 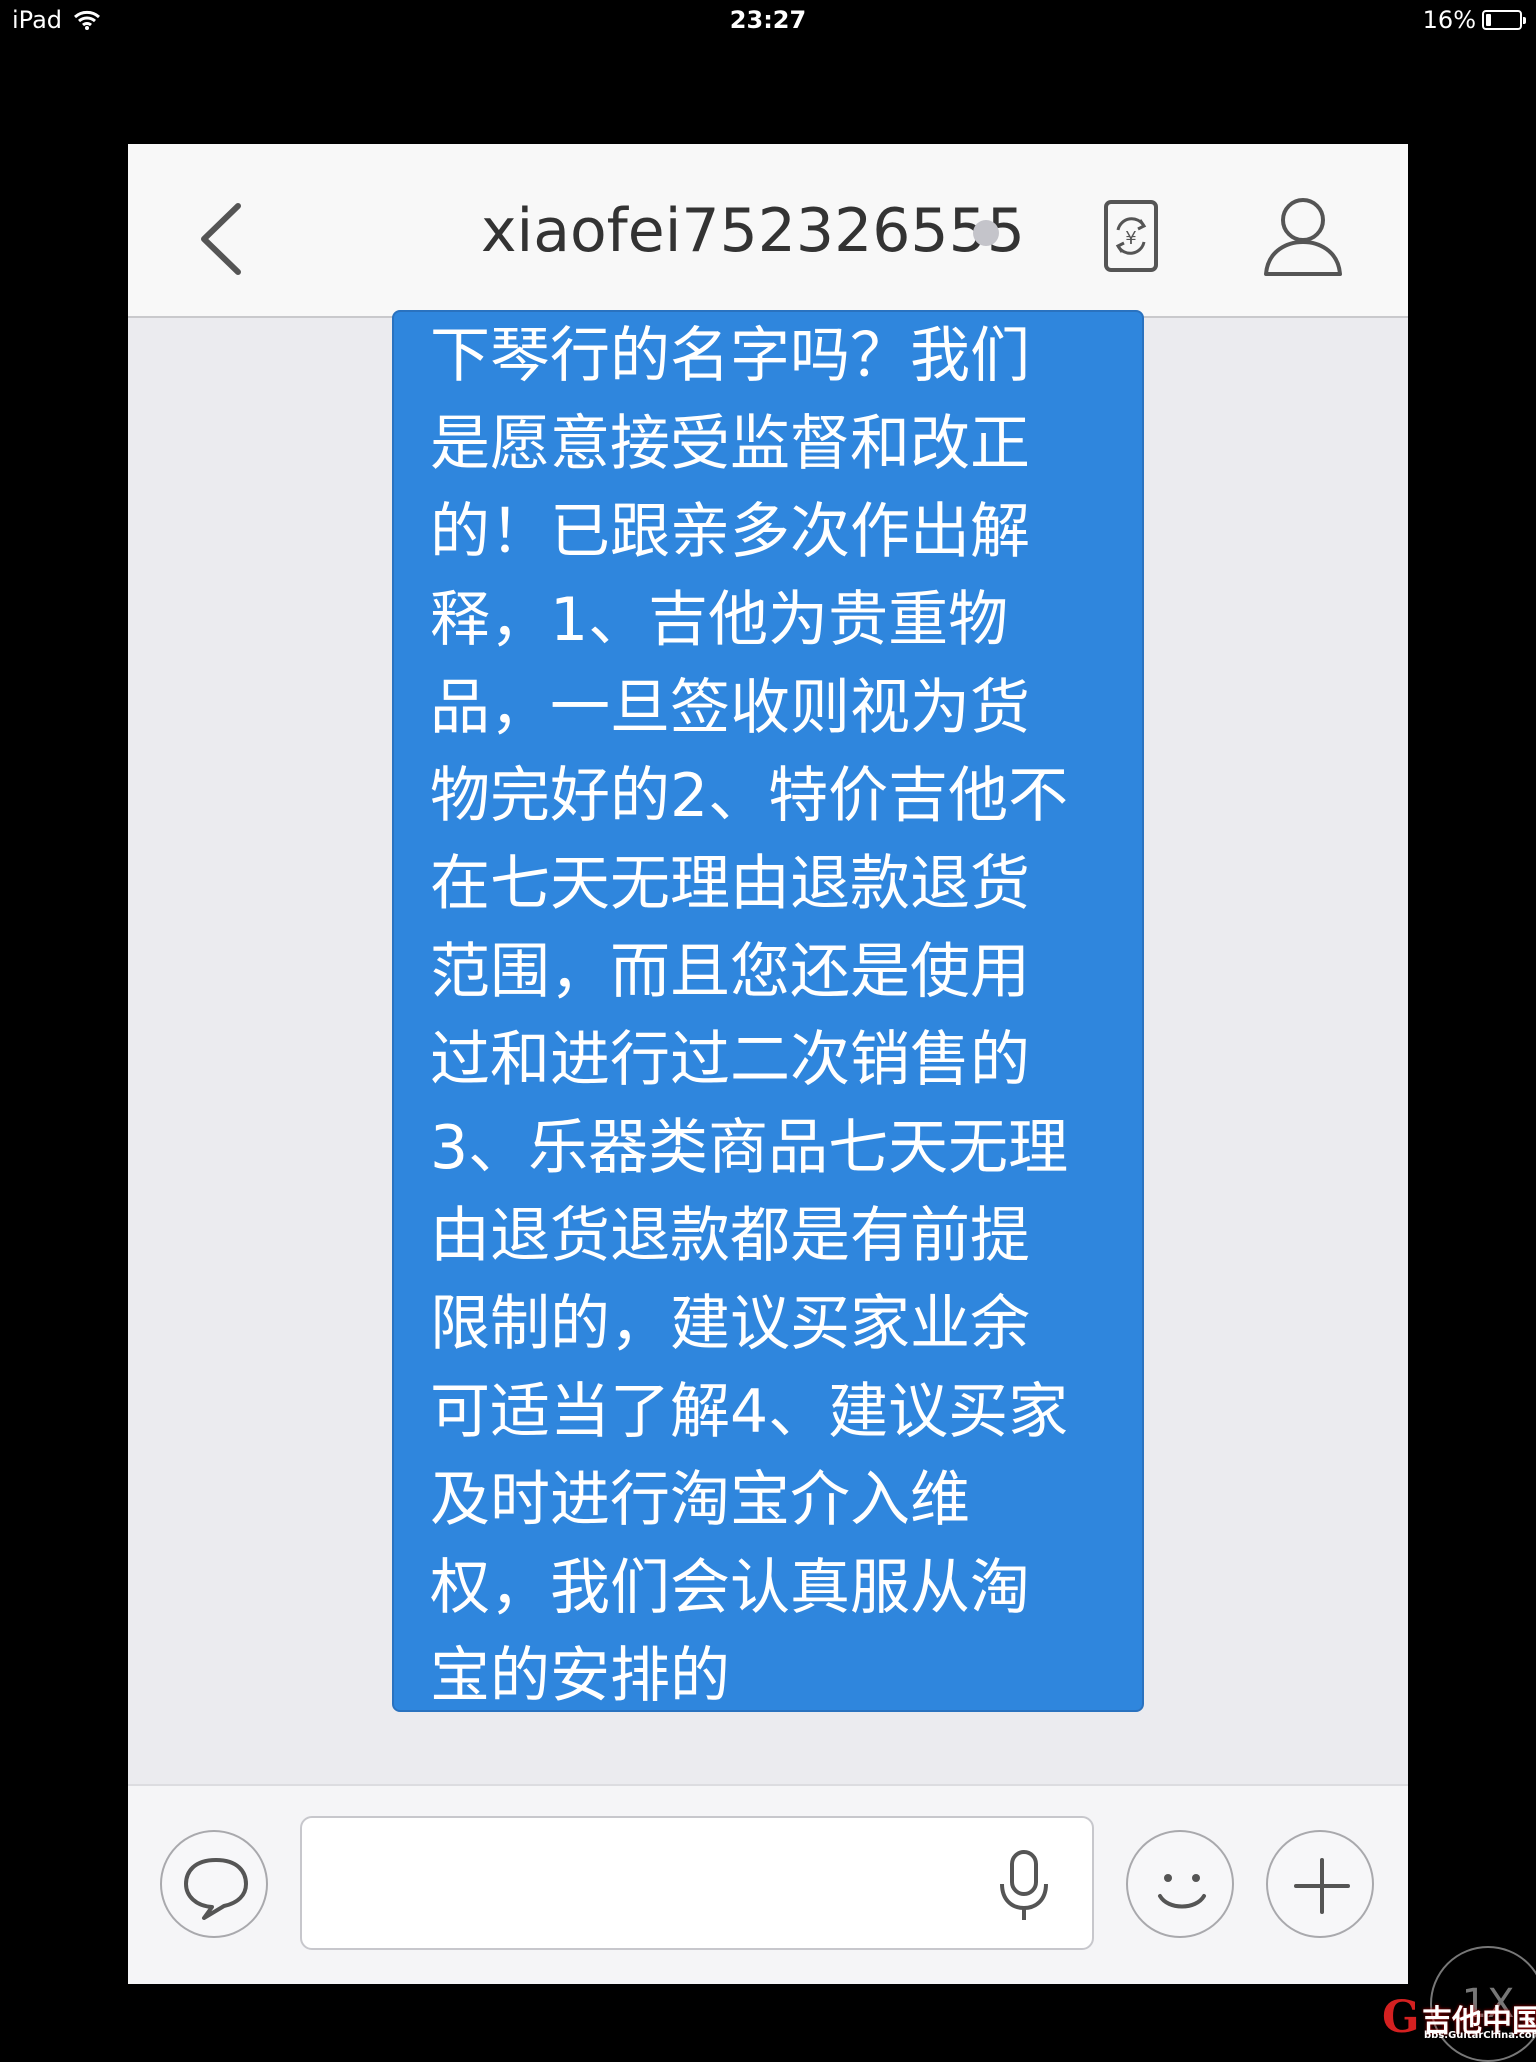 I want to click on nav-bar: xiaofei752326555 ¥, so click(x=768, y=231).